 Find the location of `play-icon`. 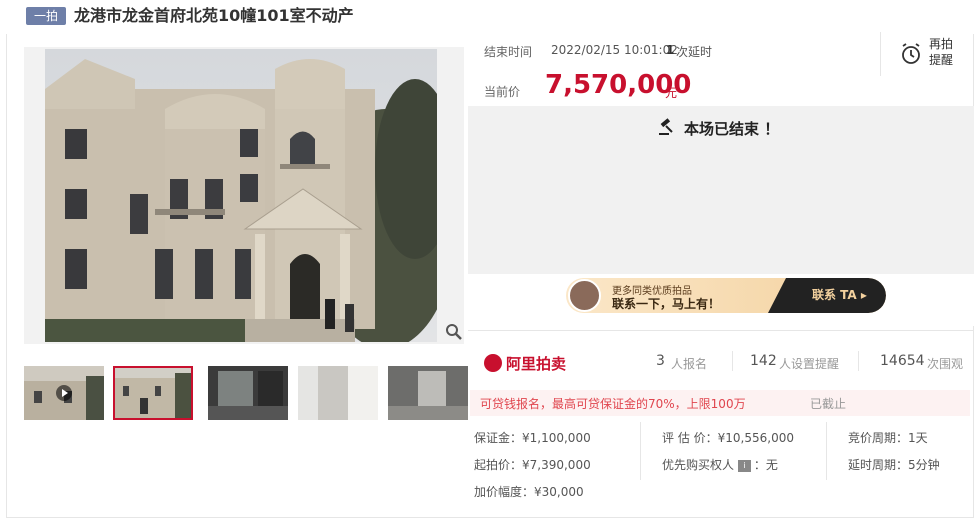

play-icon is located at coordinates (64, 393).